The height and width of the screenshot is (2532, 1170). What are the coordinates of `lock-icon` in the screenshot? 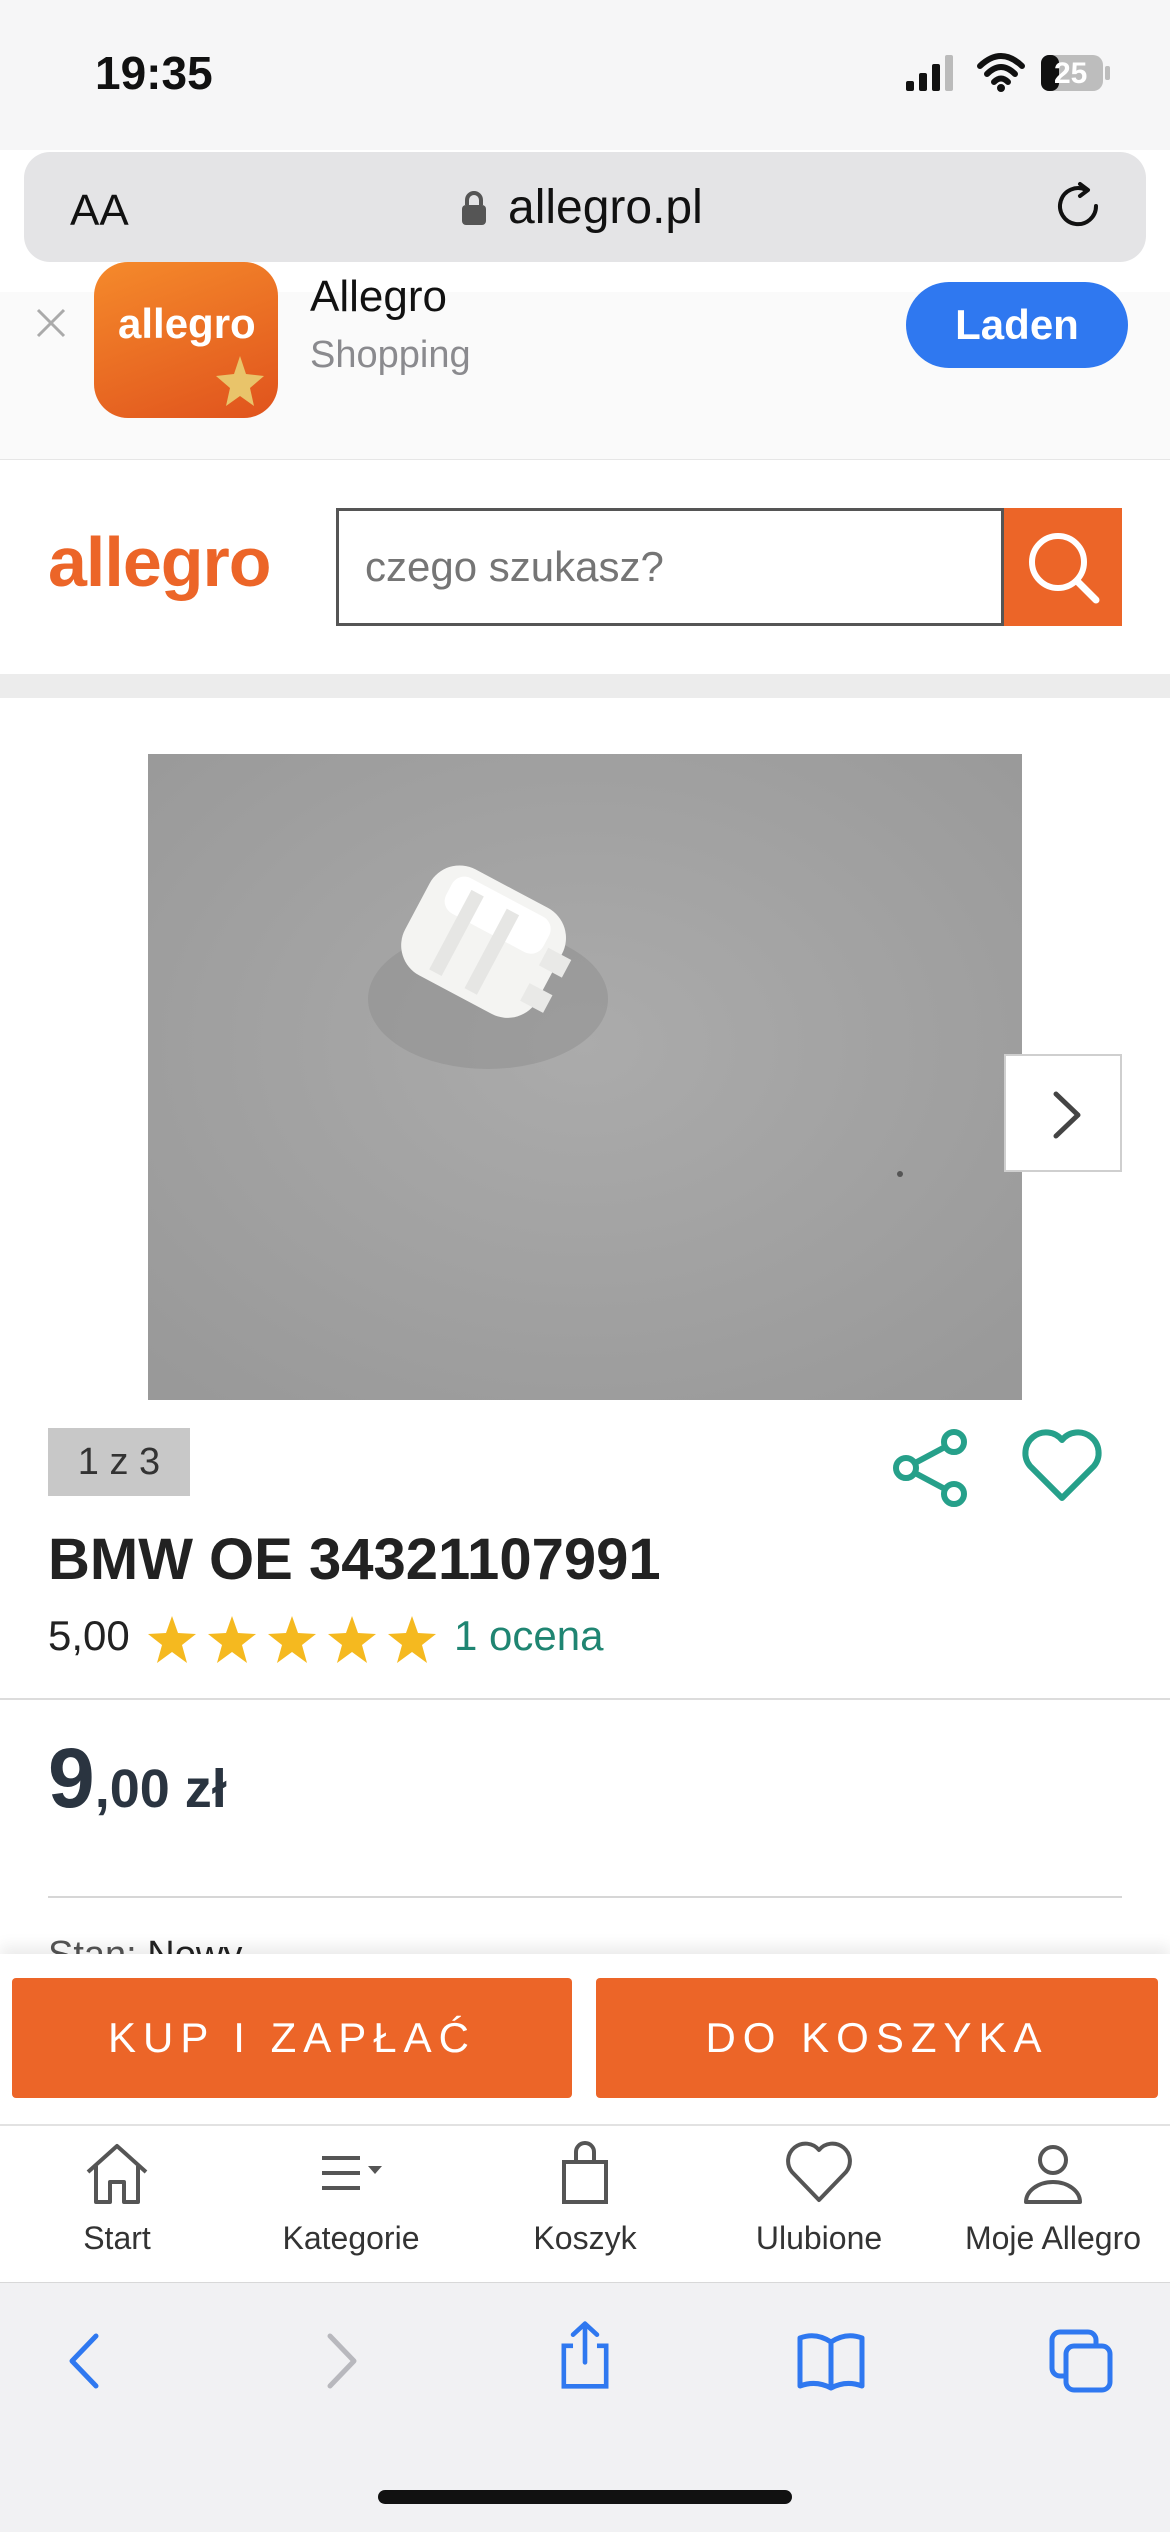 It's located at (474, 208).